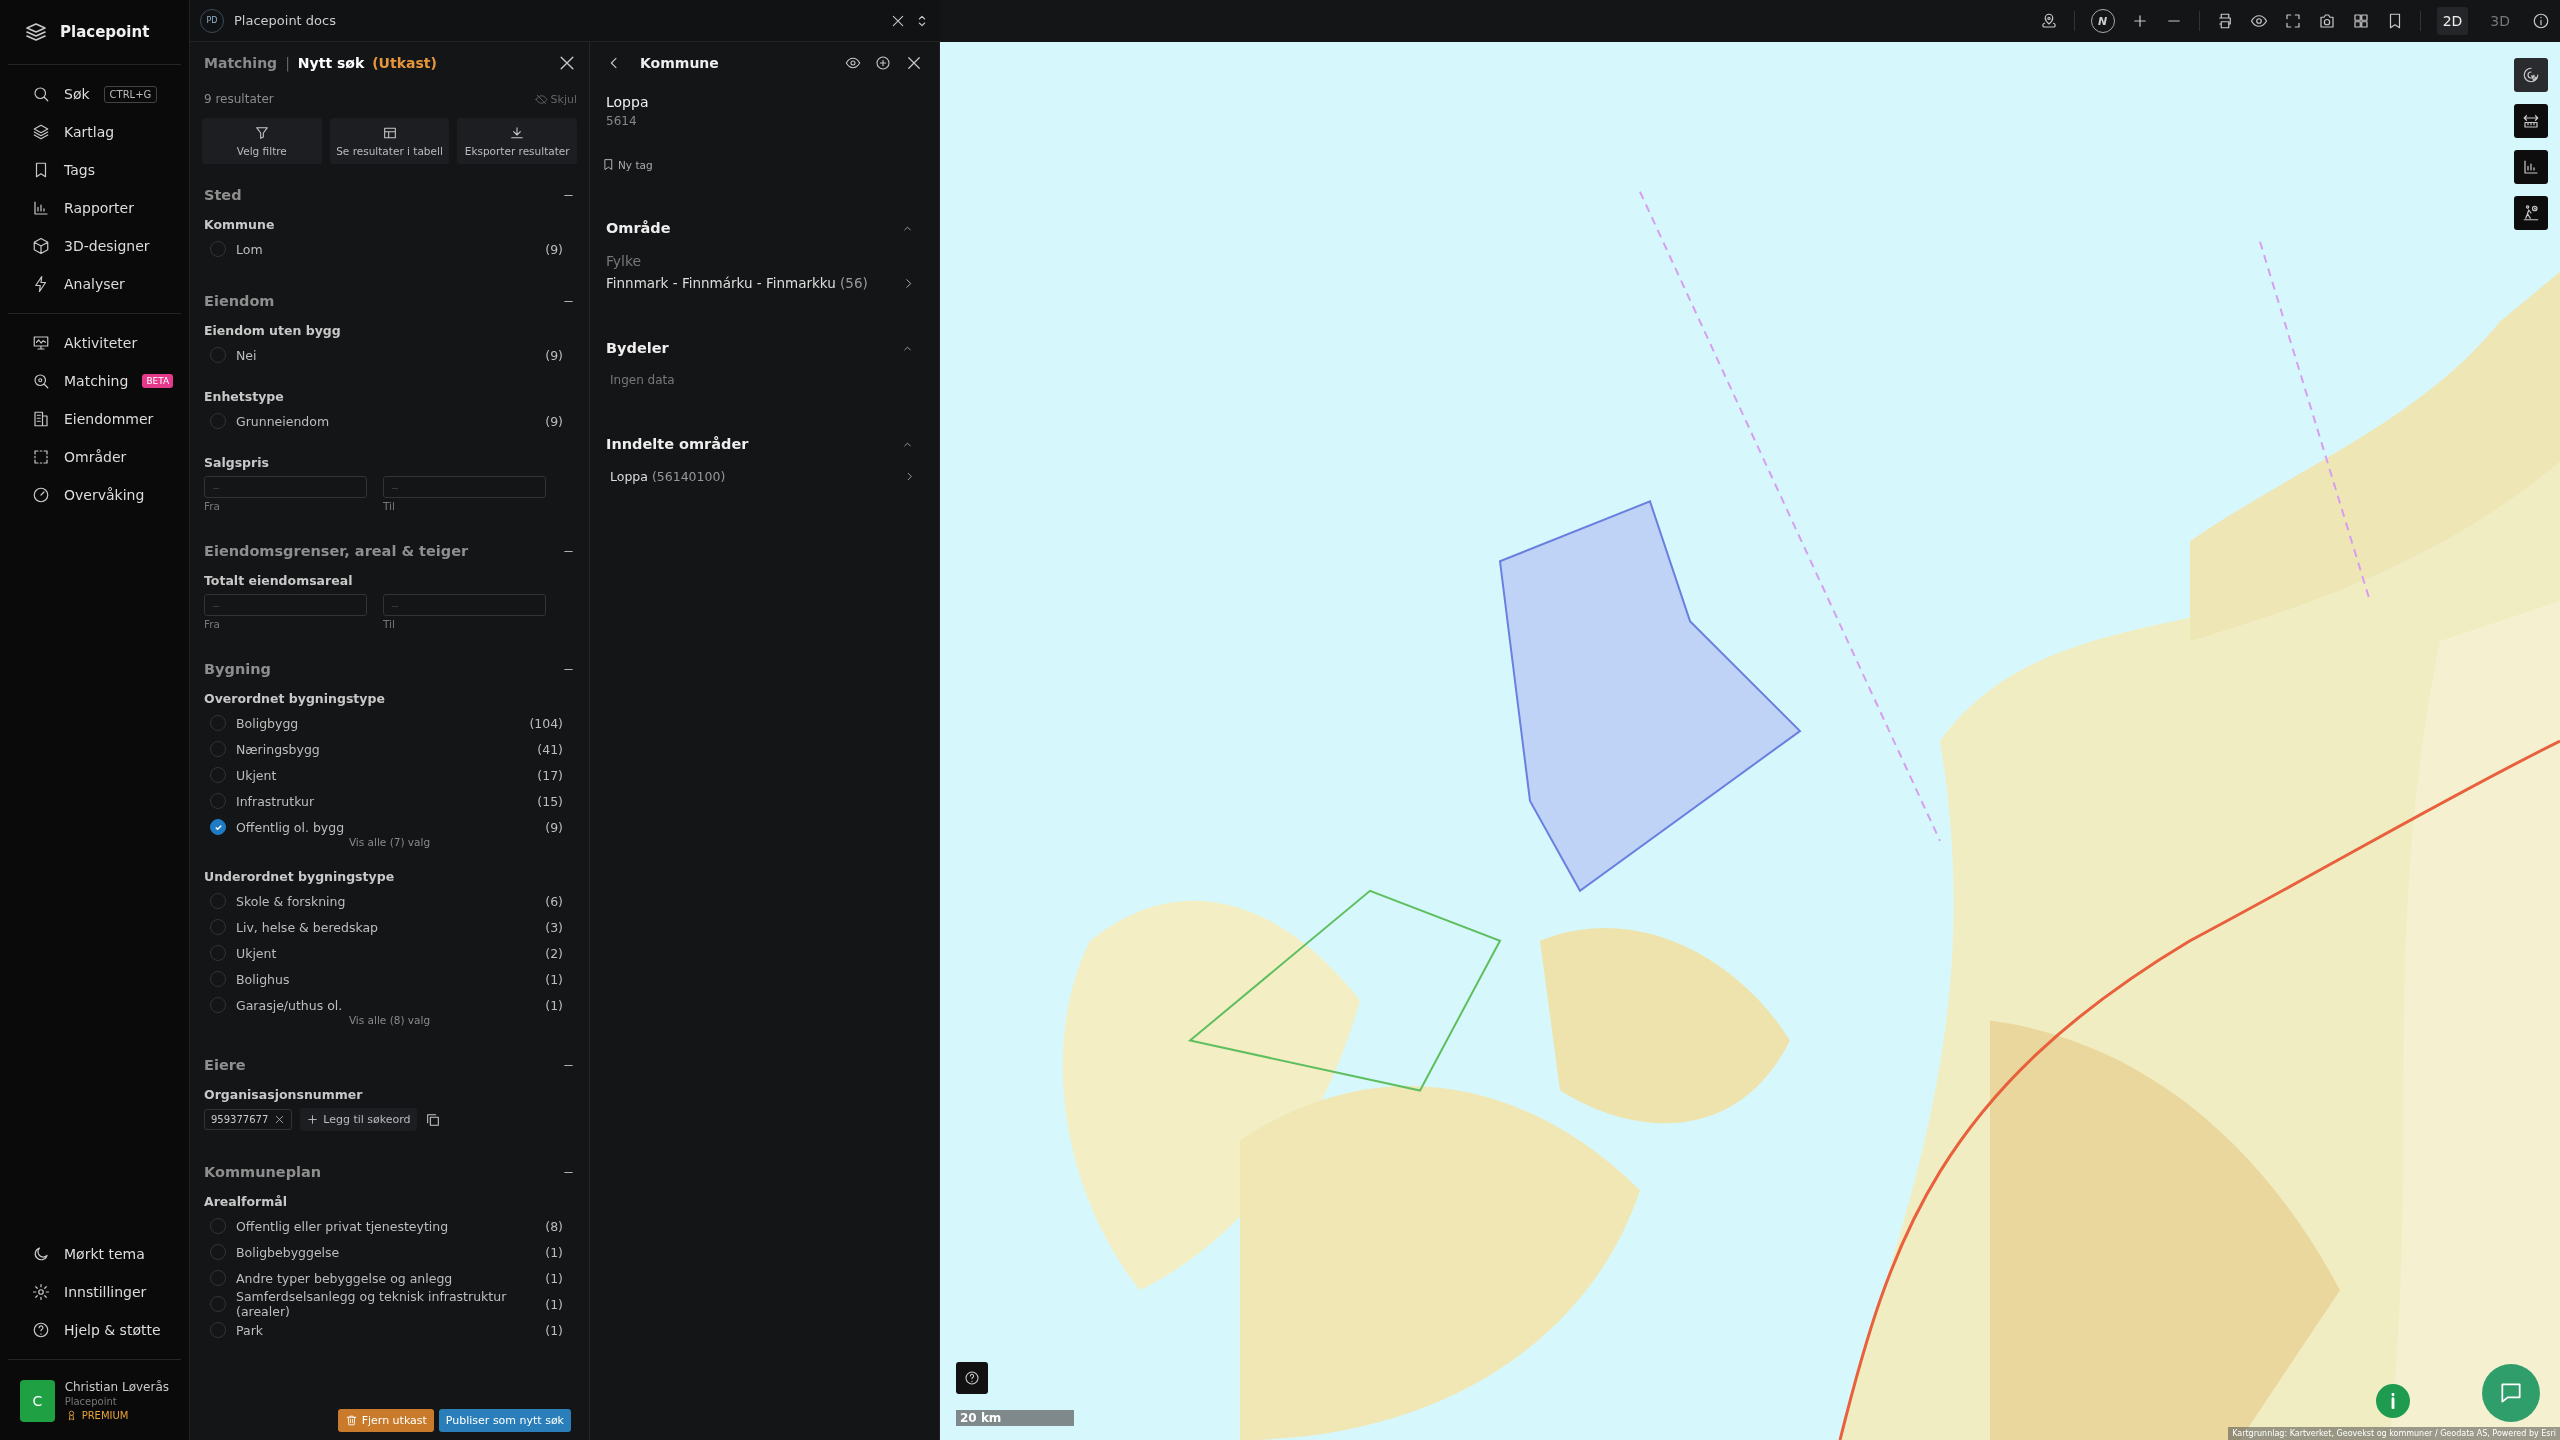  What do you see at coordinates (94, 132) in the screenshot?
I see `nav-item: Kartlag` at bounding box center [94, 132].